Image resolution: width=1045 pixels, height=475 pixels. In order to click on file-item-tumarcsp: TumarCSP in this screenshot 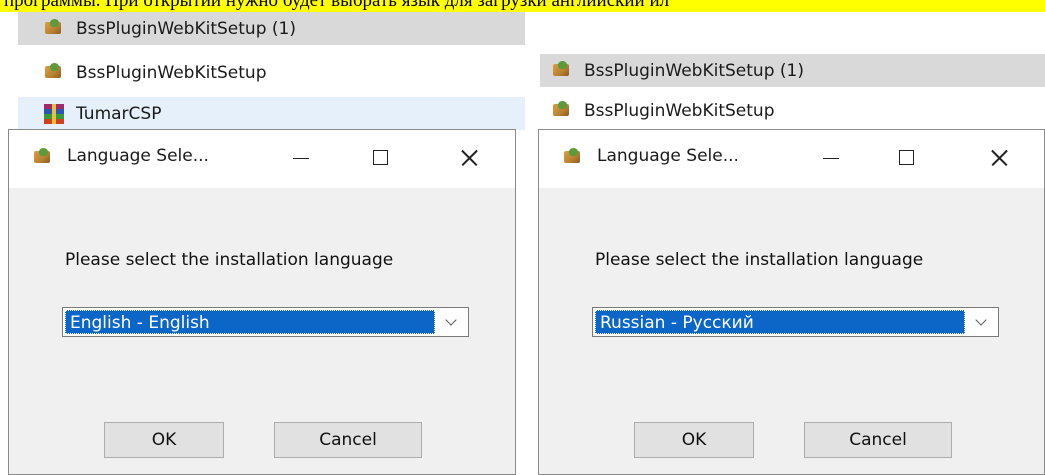, I will do `click(271, 113)`.